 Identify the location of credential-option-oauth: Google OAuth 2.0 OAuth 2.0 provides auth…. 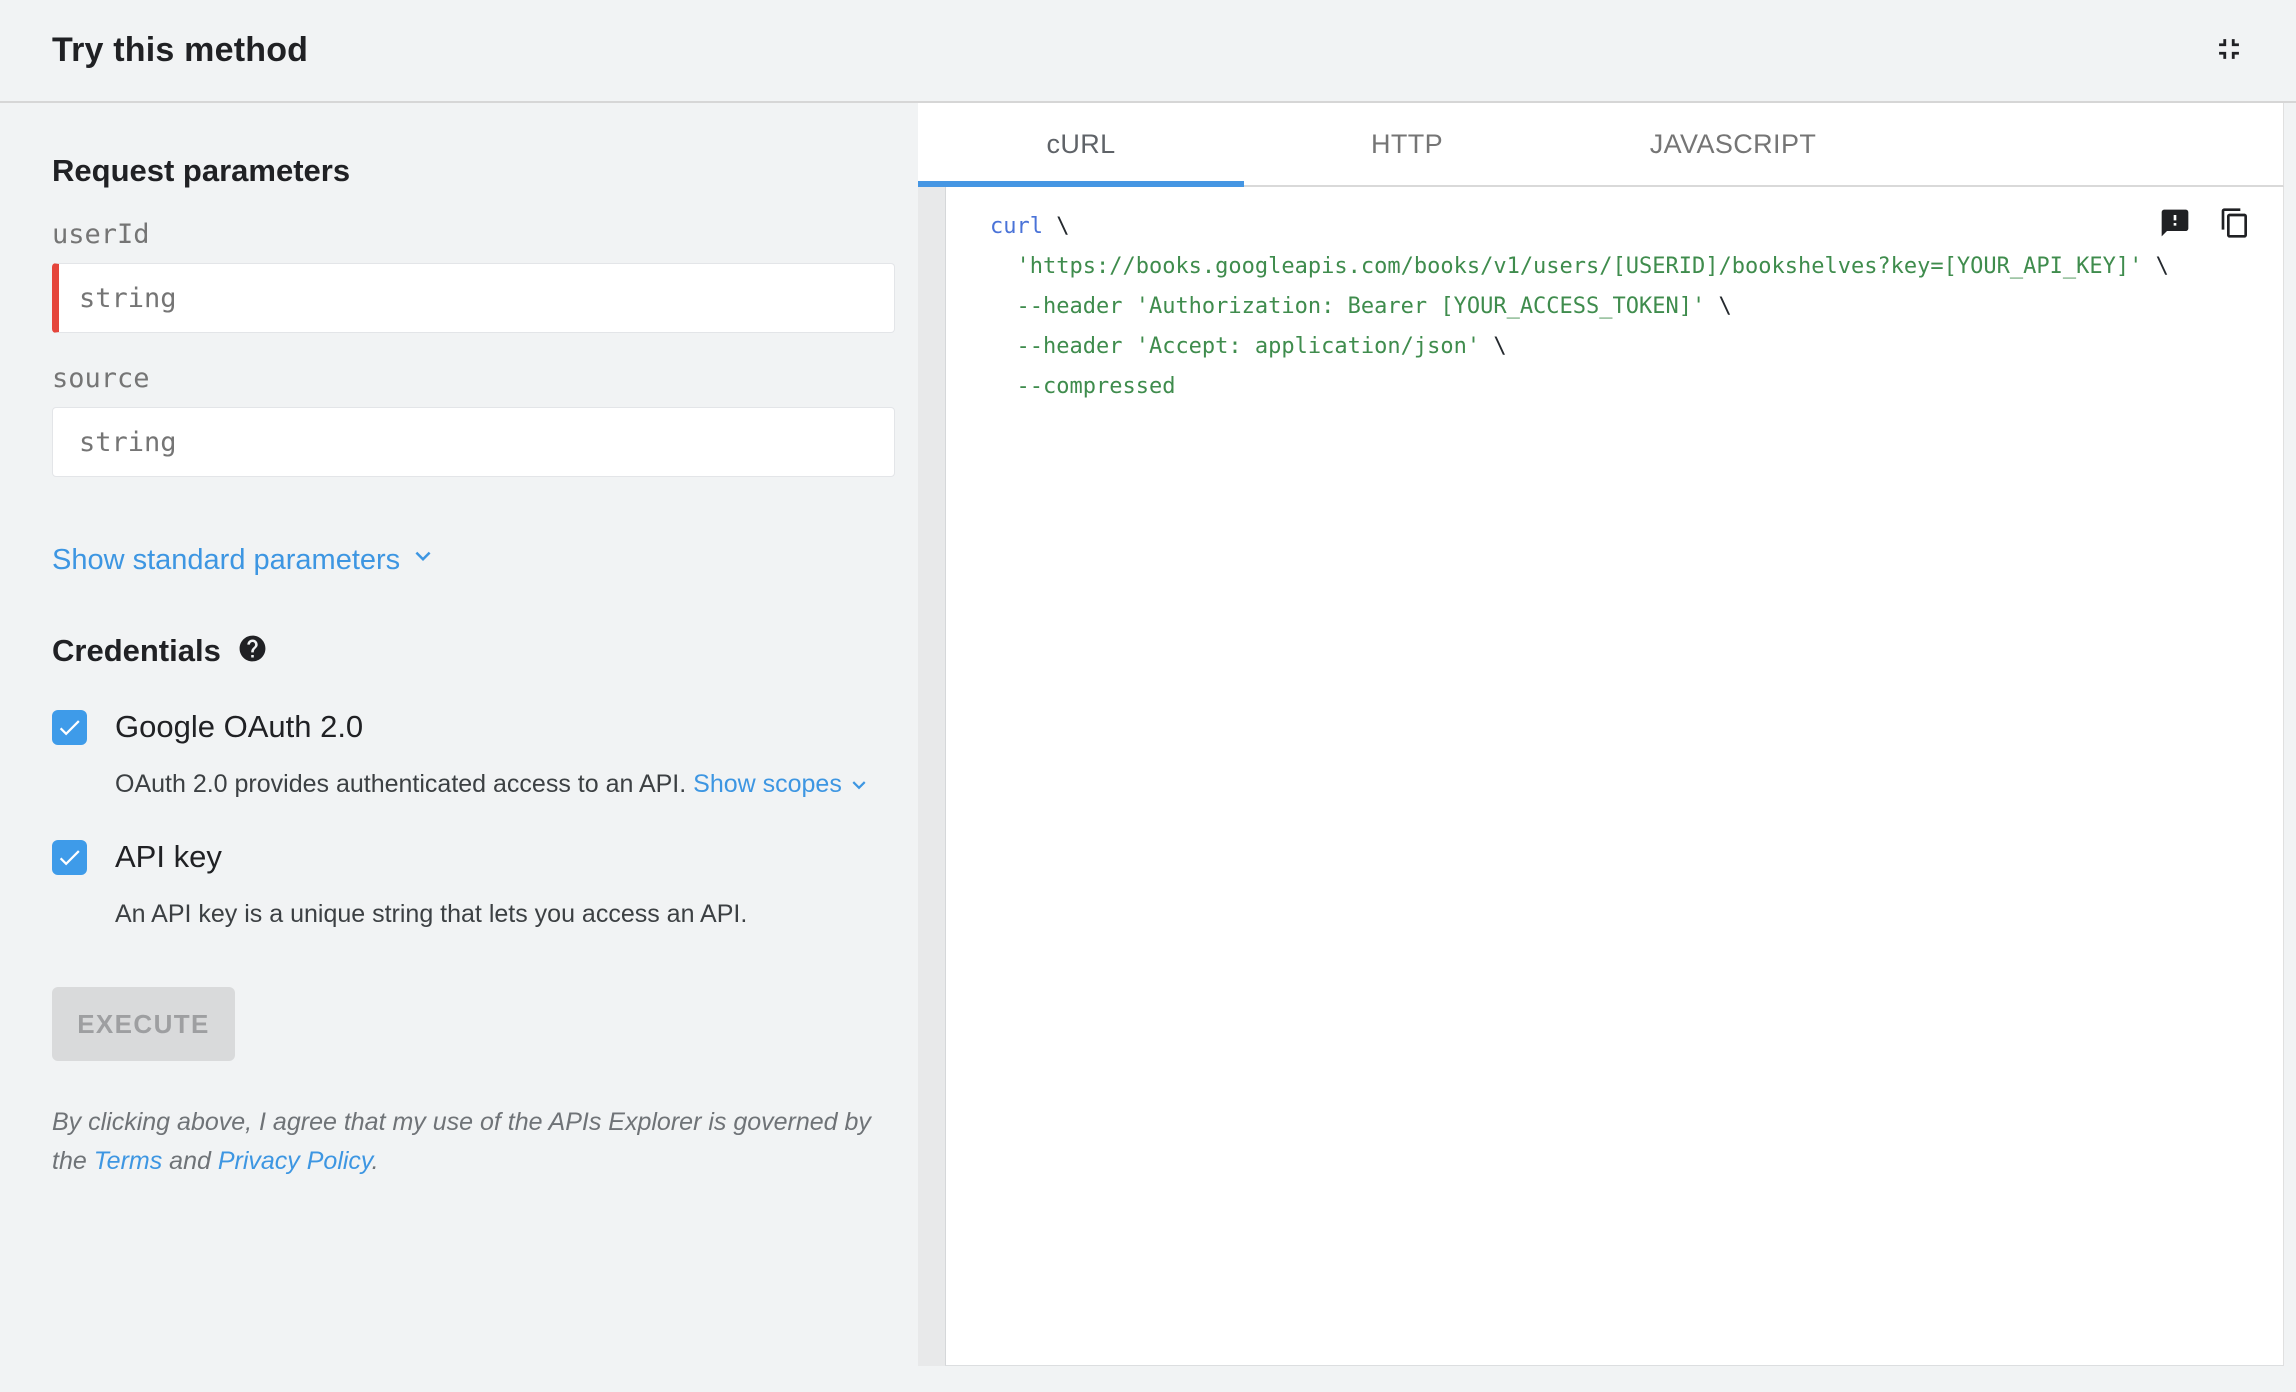
(473, 754).